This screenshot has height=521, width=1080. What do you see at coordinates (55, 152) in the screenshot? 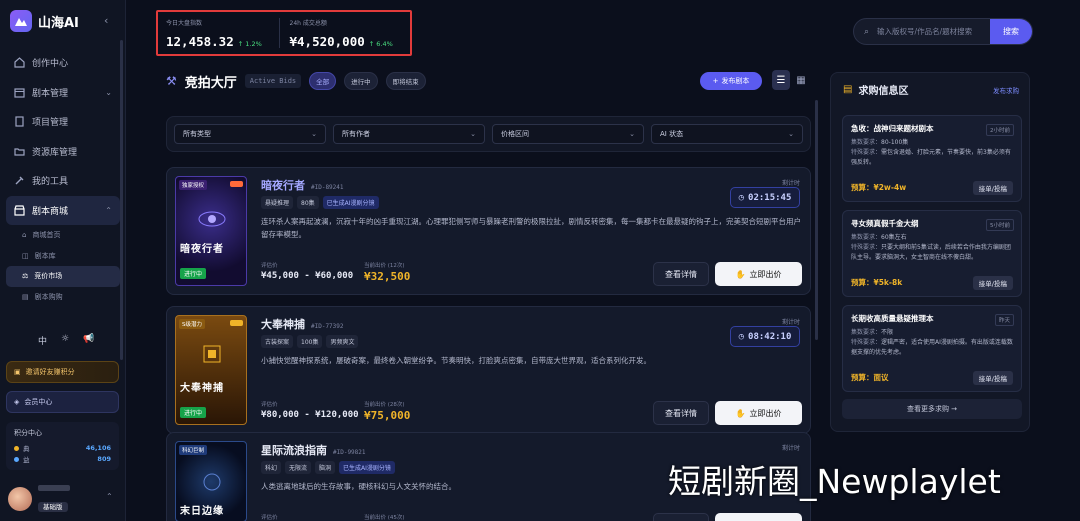
I see `sidebar-item-label: 资源库管理` at bounding box center [55, 152].